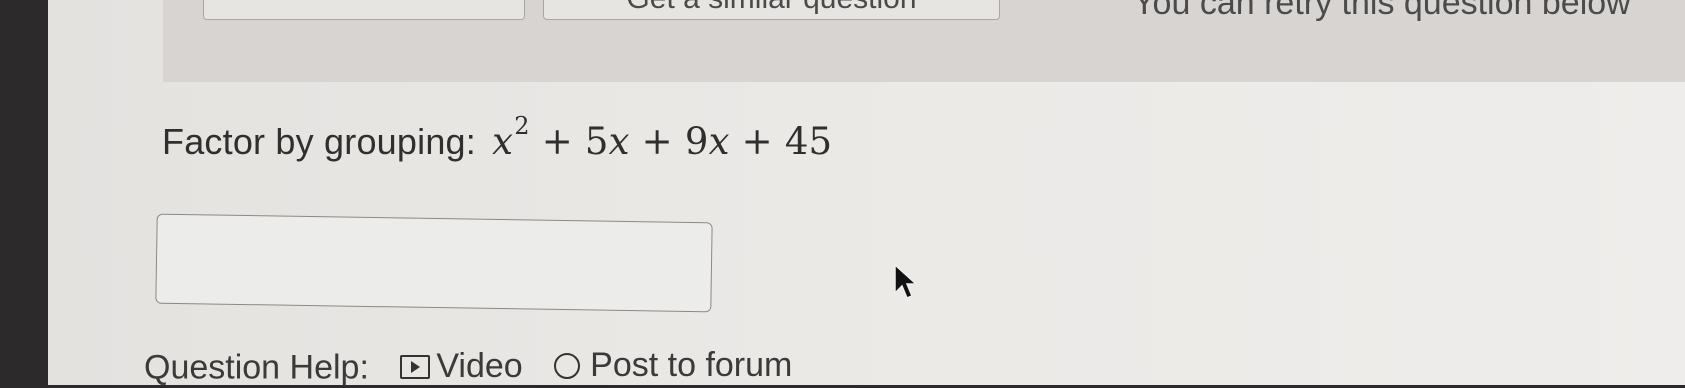 Image resolution: width=1685 pixels, height=388 pixels. What do you see at coordinates (415, 366) in the screenshot?
I see `video-icon` at bounding box center [415, 366].